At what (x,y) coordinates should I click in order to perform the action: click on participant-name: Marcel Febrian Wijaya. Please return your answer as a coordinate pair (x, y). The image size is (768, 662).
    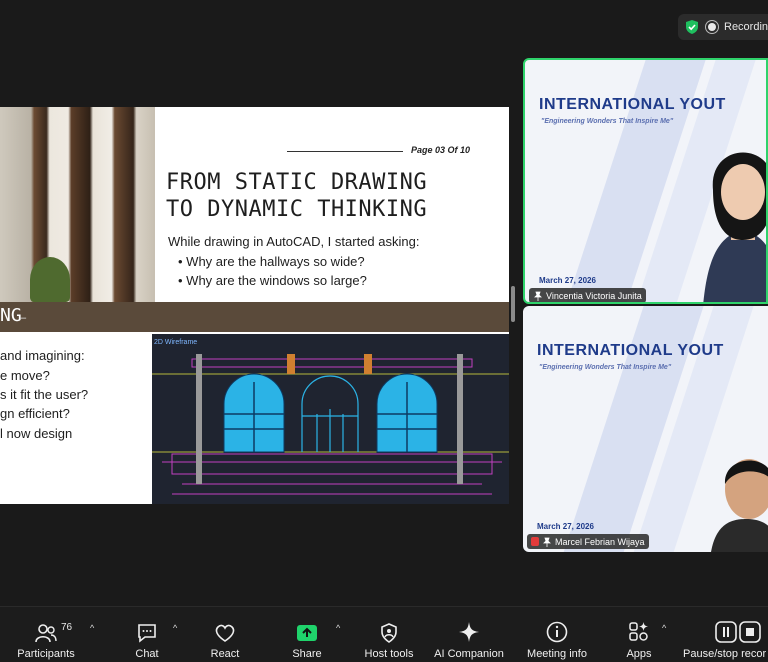
    Looking at the image, I should click on (600, 541).